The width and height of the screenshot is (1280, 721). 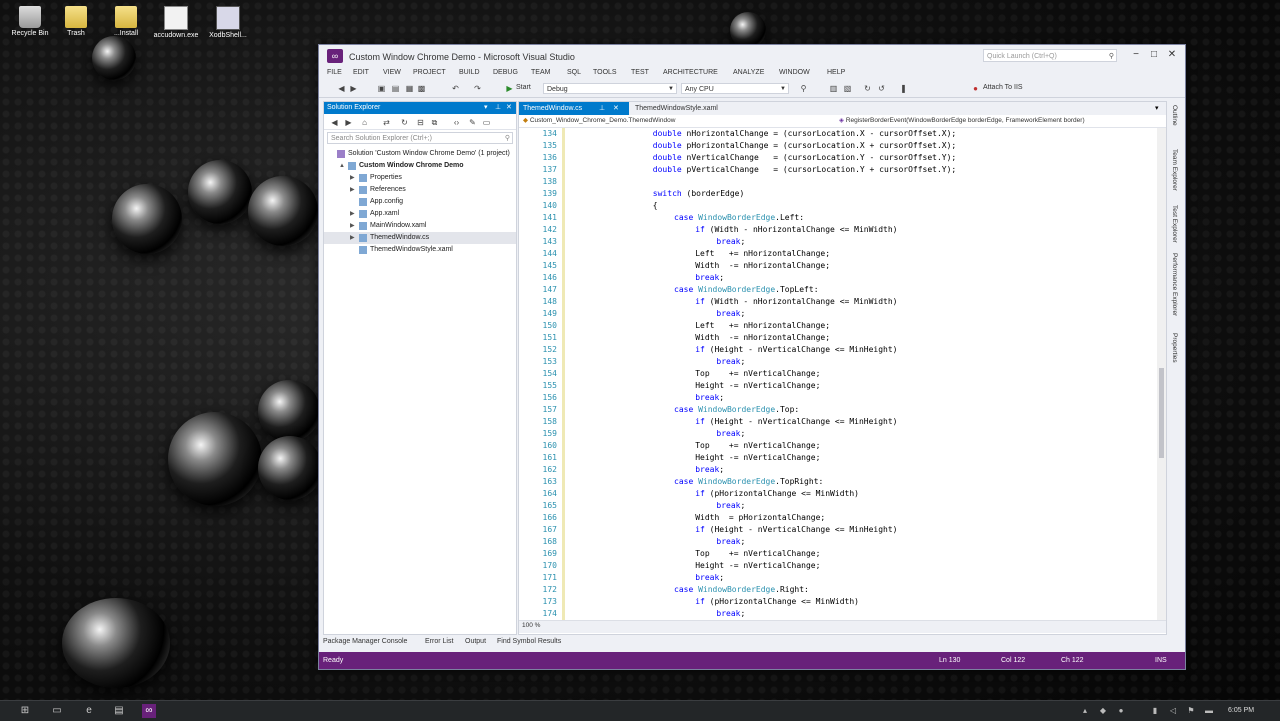 I want to click on toolbar-icon: ↻, so click(x=867, y=88).